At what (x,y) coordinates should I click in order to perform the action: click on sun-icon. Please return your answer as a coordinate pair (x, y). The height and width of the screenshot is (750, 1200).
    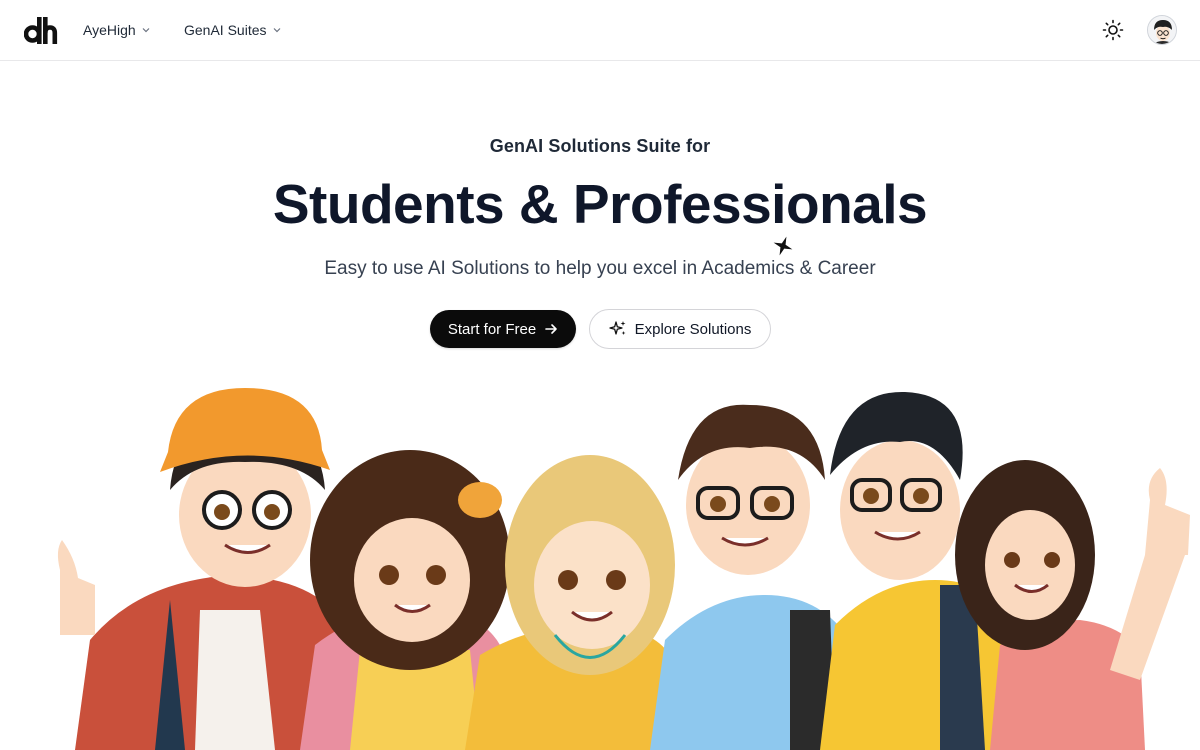
    Looking at the image, I should click on (1113, 30).